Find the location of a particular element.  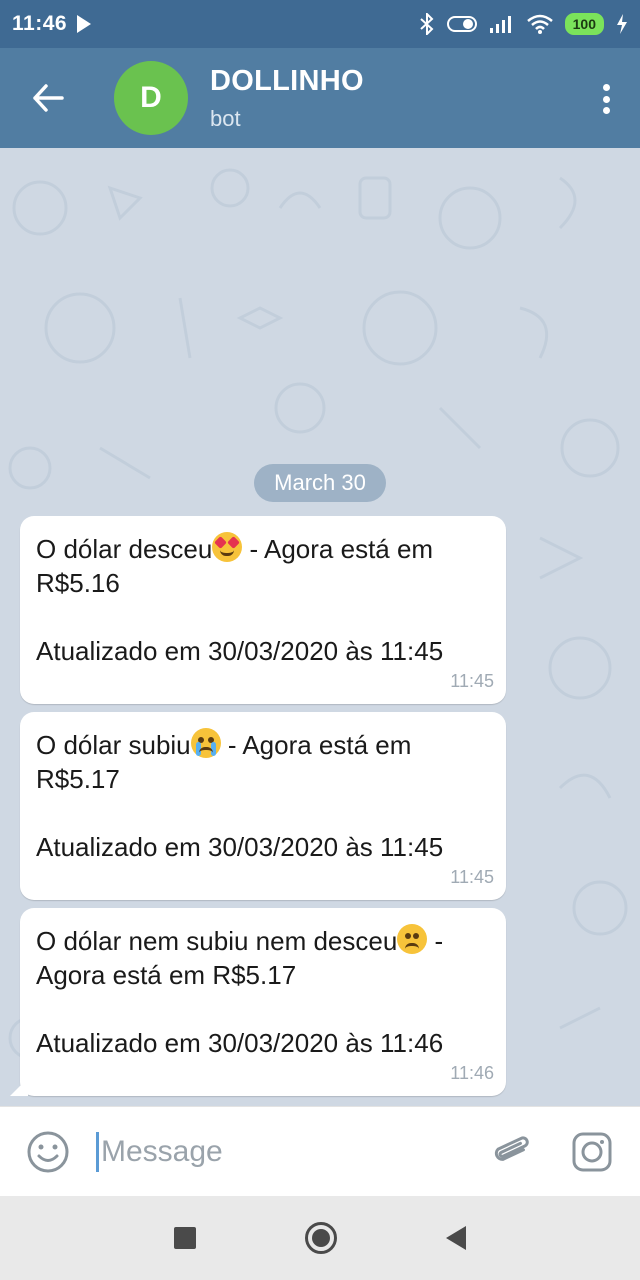

chat-header: D DOLLINHO bot is located at coordinates (320, 98).